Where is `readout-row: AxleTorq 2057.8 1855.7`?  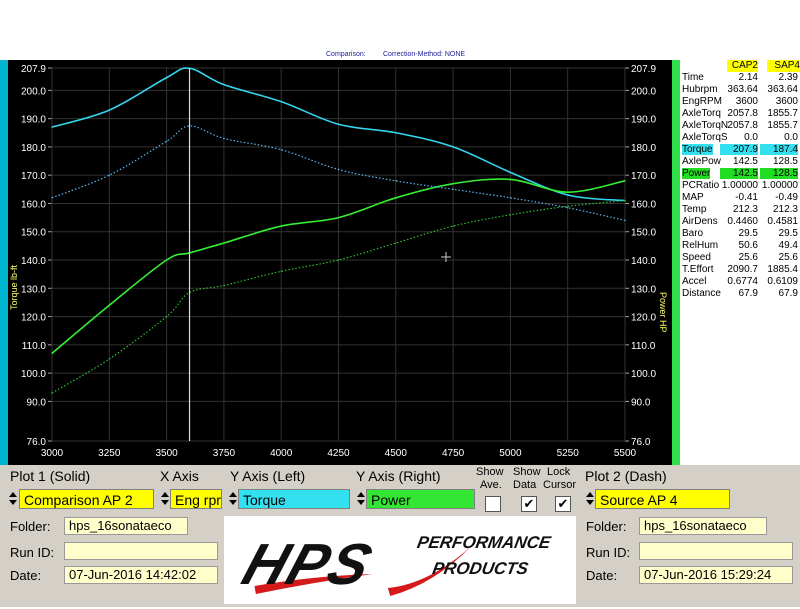
readout-row: AxleTorq 2057.8 1855.7 is located at coordinates (740, 114).